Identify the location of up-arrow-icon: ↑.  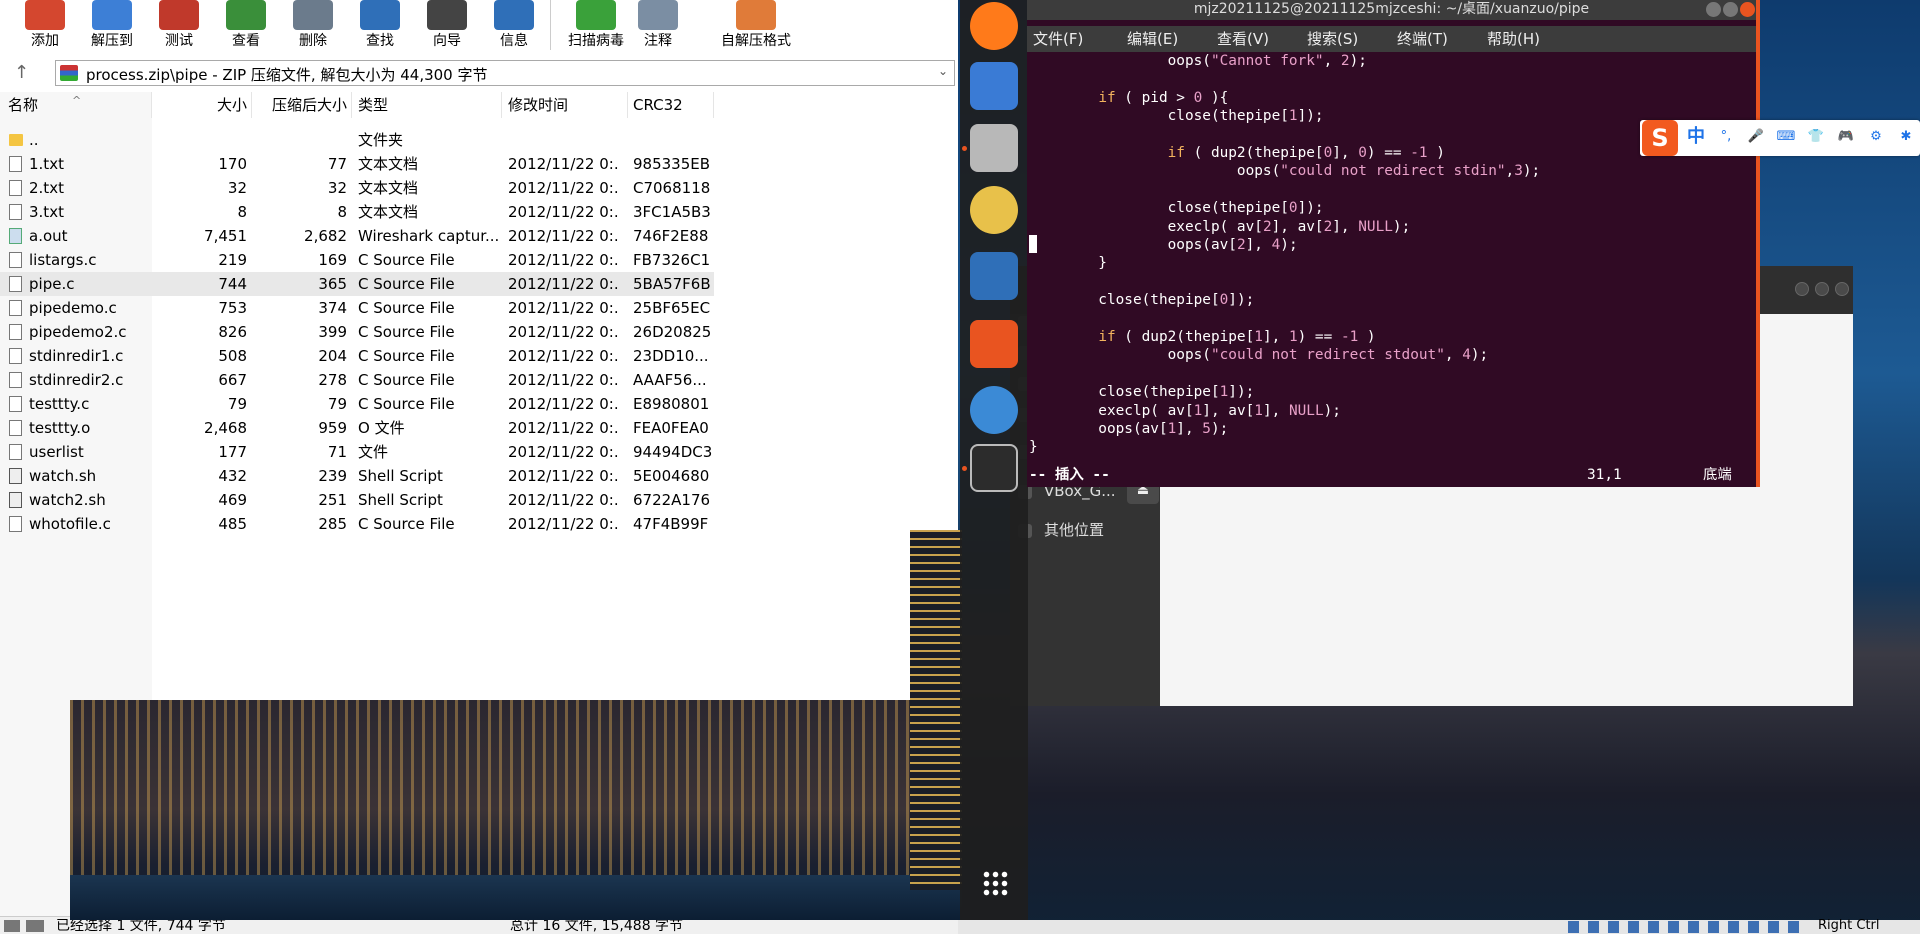
(24, 72).